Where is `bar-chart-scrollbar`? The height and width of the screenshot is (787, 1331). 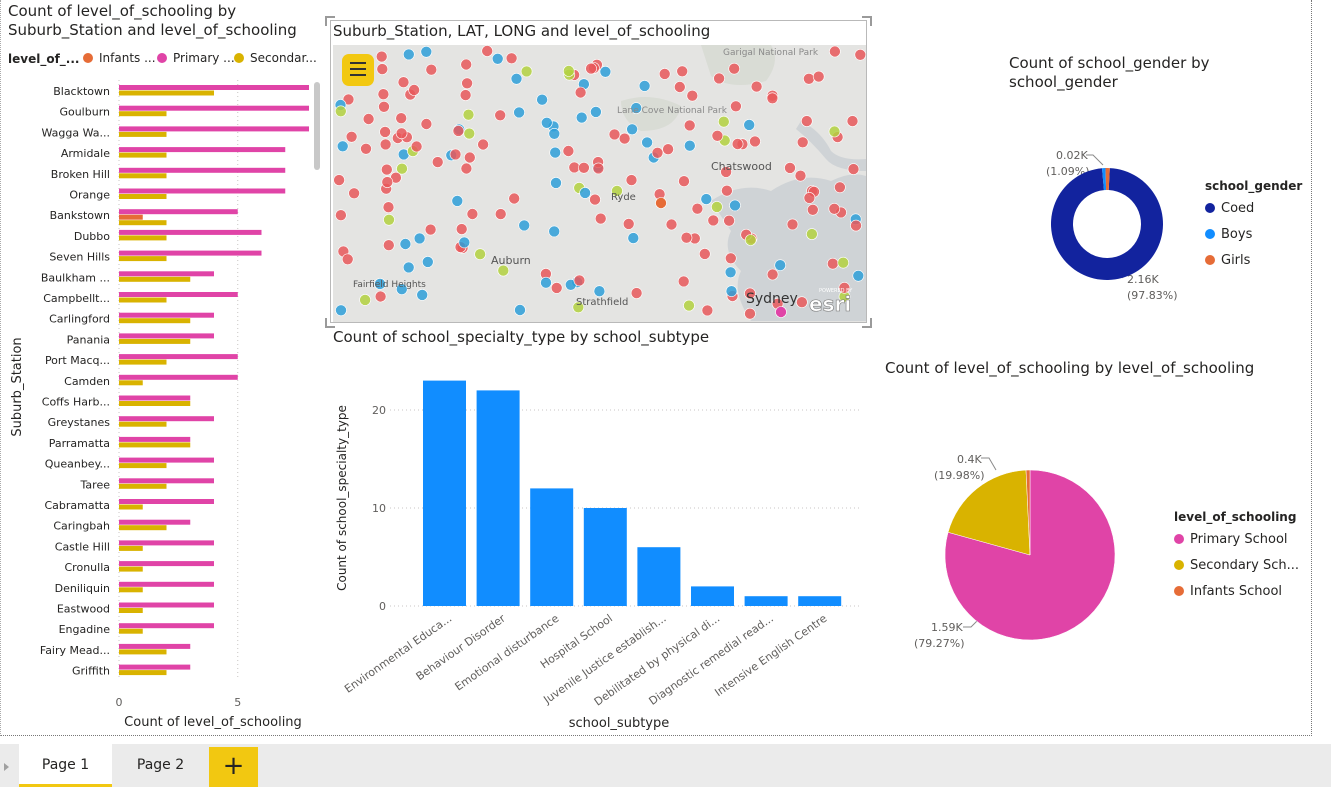
bar-chart-scrollbar is located at coordinates (317, 126).